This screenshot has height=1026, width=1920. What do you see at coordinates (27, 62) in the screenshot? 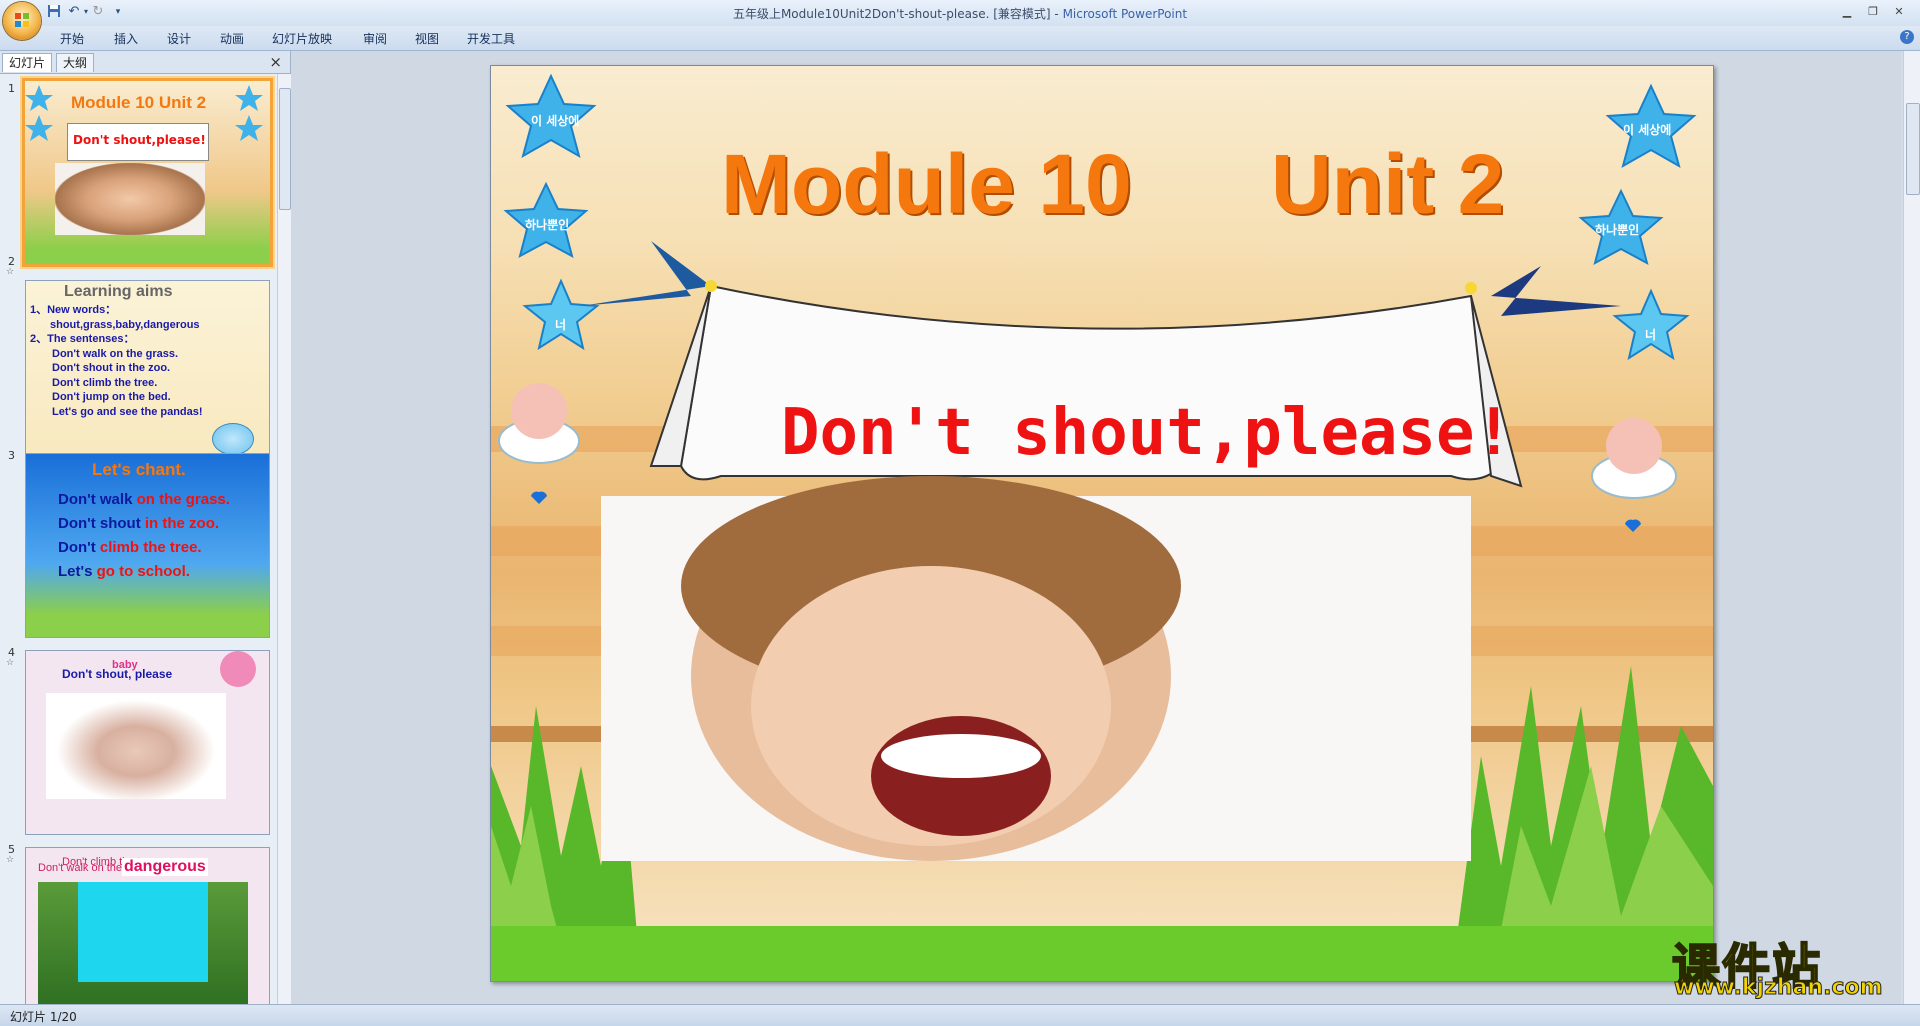
I see `tab-slides: 幻灯片` at bounding box center [27, 62].